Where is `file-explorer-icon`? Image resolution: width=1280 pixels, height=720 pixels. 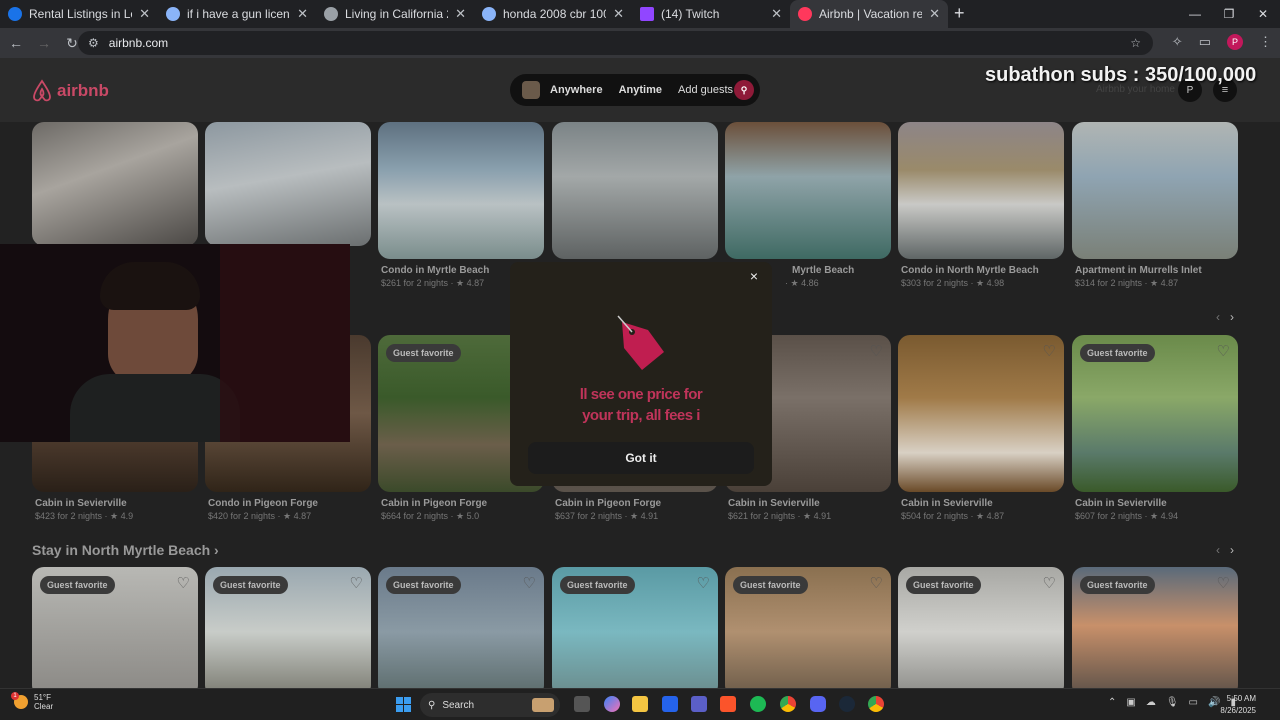 file-explorer-icon is located at coordinates (640, 704).